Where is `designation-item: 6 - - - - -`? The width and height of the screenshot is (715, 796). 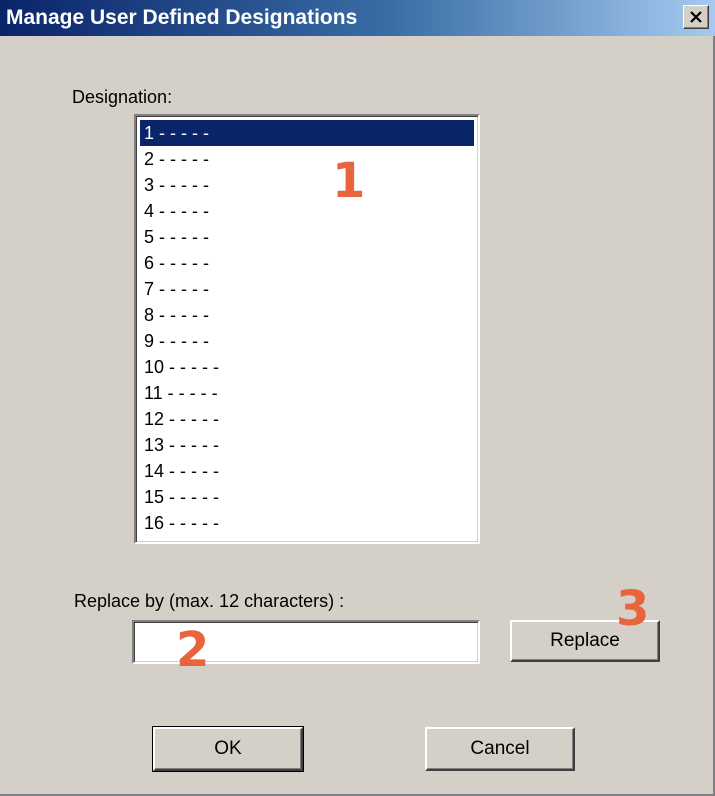 designation-item: 6 - - - - - is located at coordinates (307, 263).